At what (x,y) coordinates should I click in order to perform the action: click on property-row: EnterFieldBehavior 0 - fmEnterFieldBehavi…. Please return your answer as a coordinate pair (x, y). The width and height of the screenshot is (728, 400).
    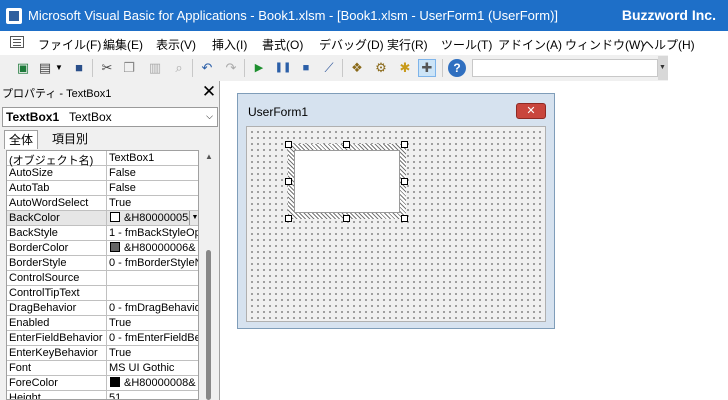
    Looking at the image, I should click on (102, 338).